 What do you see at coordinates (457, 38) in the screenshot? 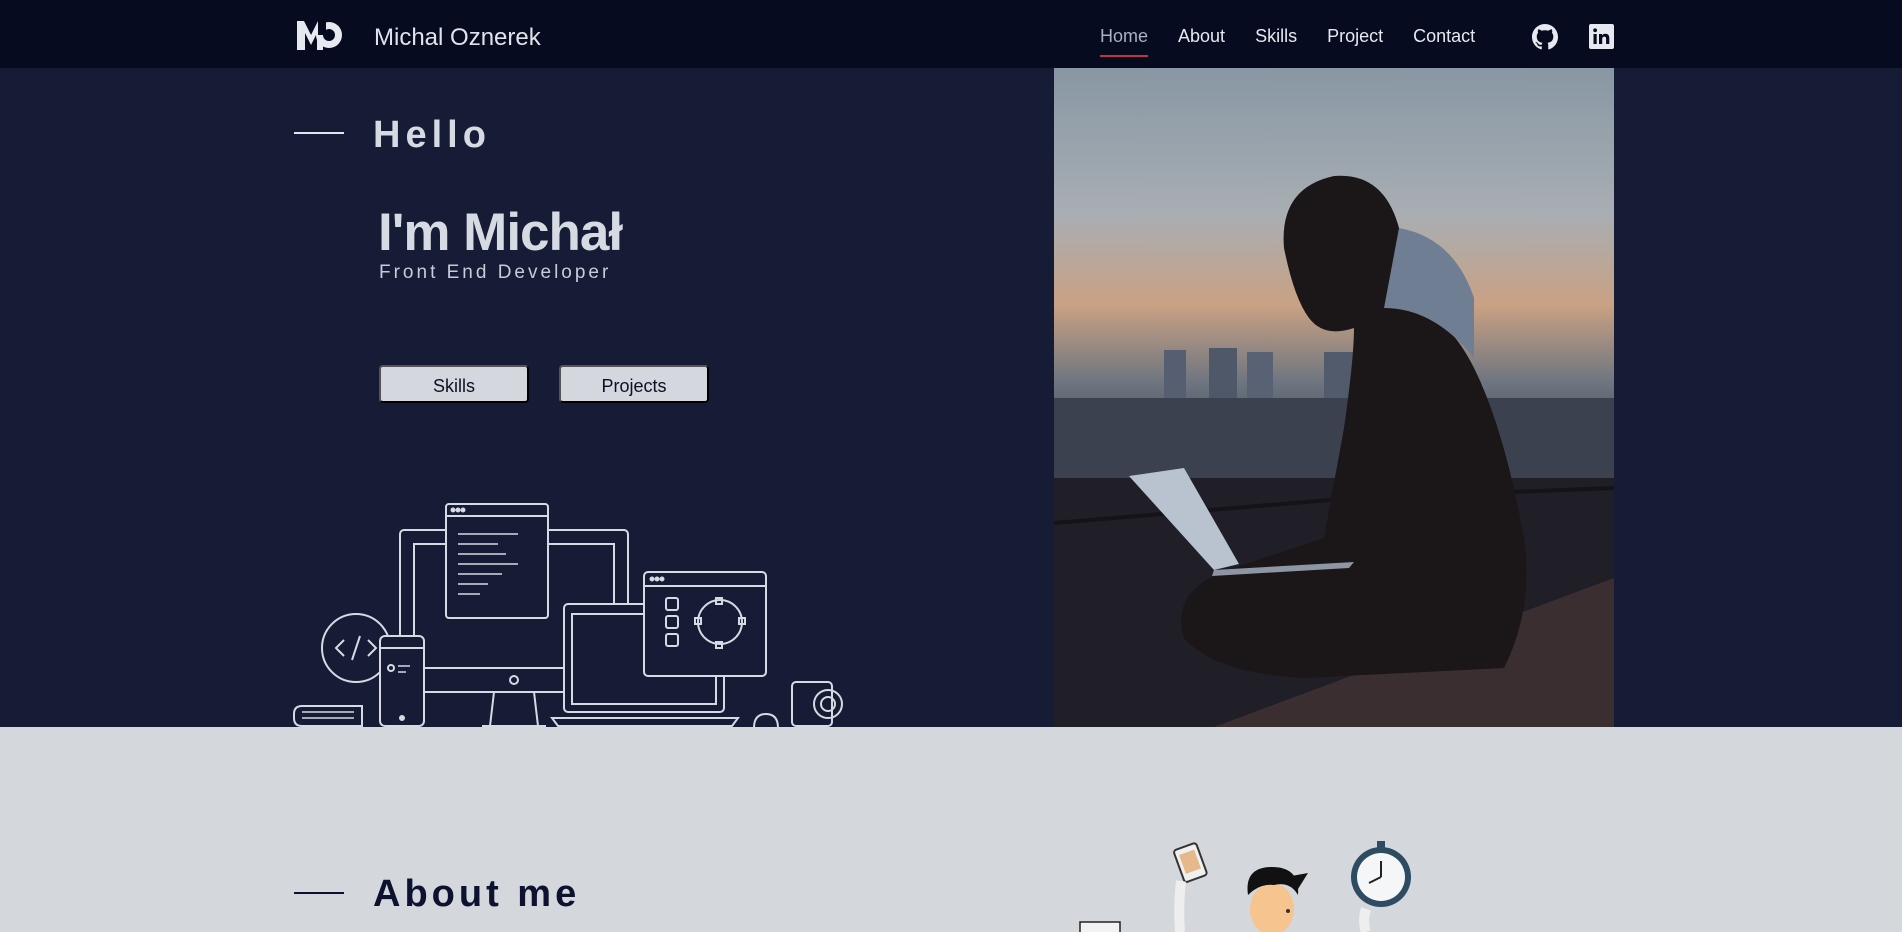
I see `brand-name: Michal Oznerek` at bounding box center [457, 38].